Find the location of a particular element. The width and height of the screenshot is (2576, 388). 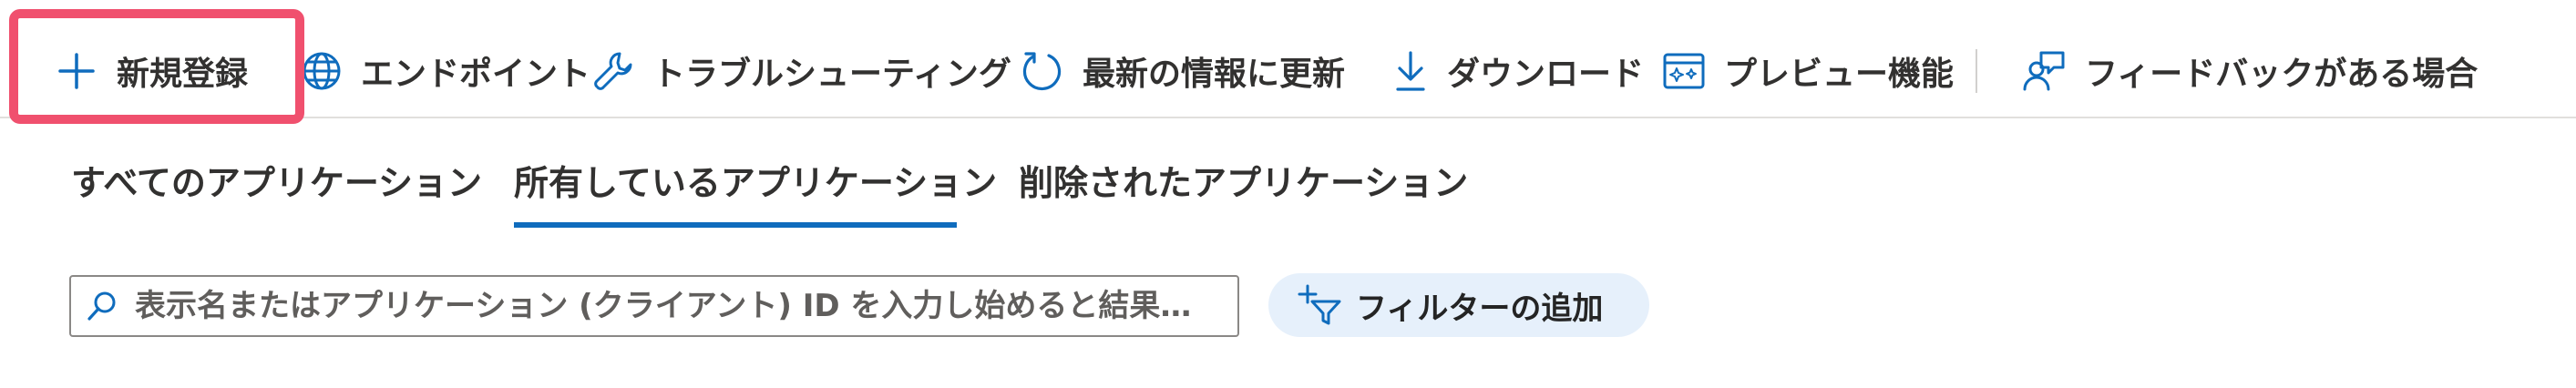

preview-features-label: プレビュー機能 is located at coordinates (1840, 74).